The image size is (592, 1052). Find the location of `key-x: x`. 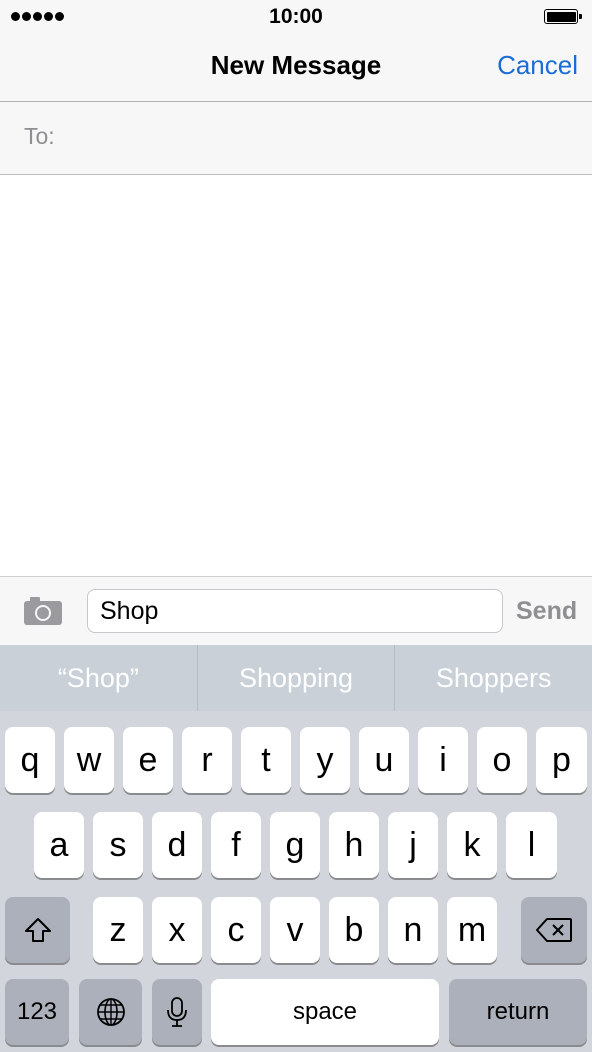

key-x: x is located at coordinates (177, 930).